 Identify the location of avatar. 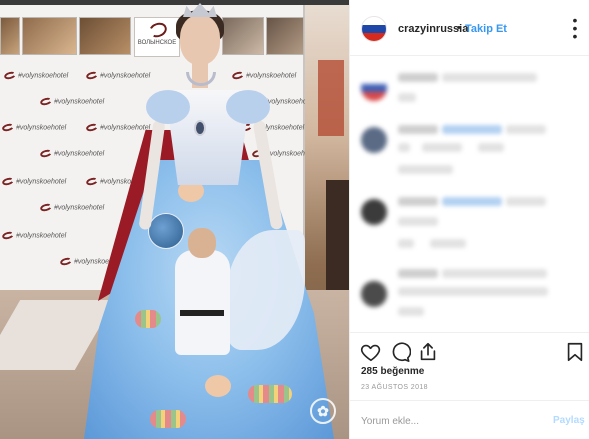
(374, 29).